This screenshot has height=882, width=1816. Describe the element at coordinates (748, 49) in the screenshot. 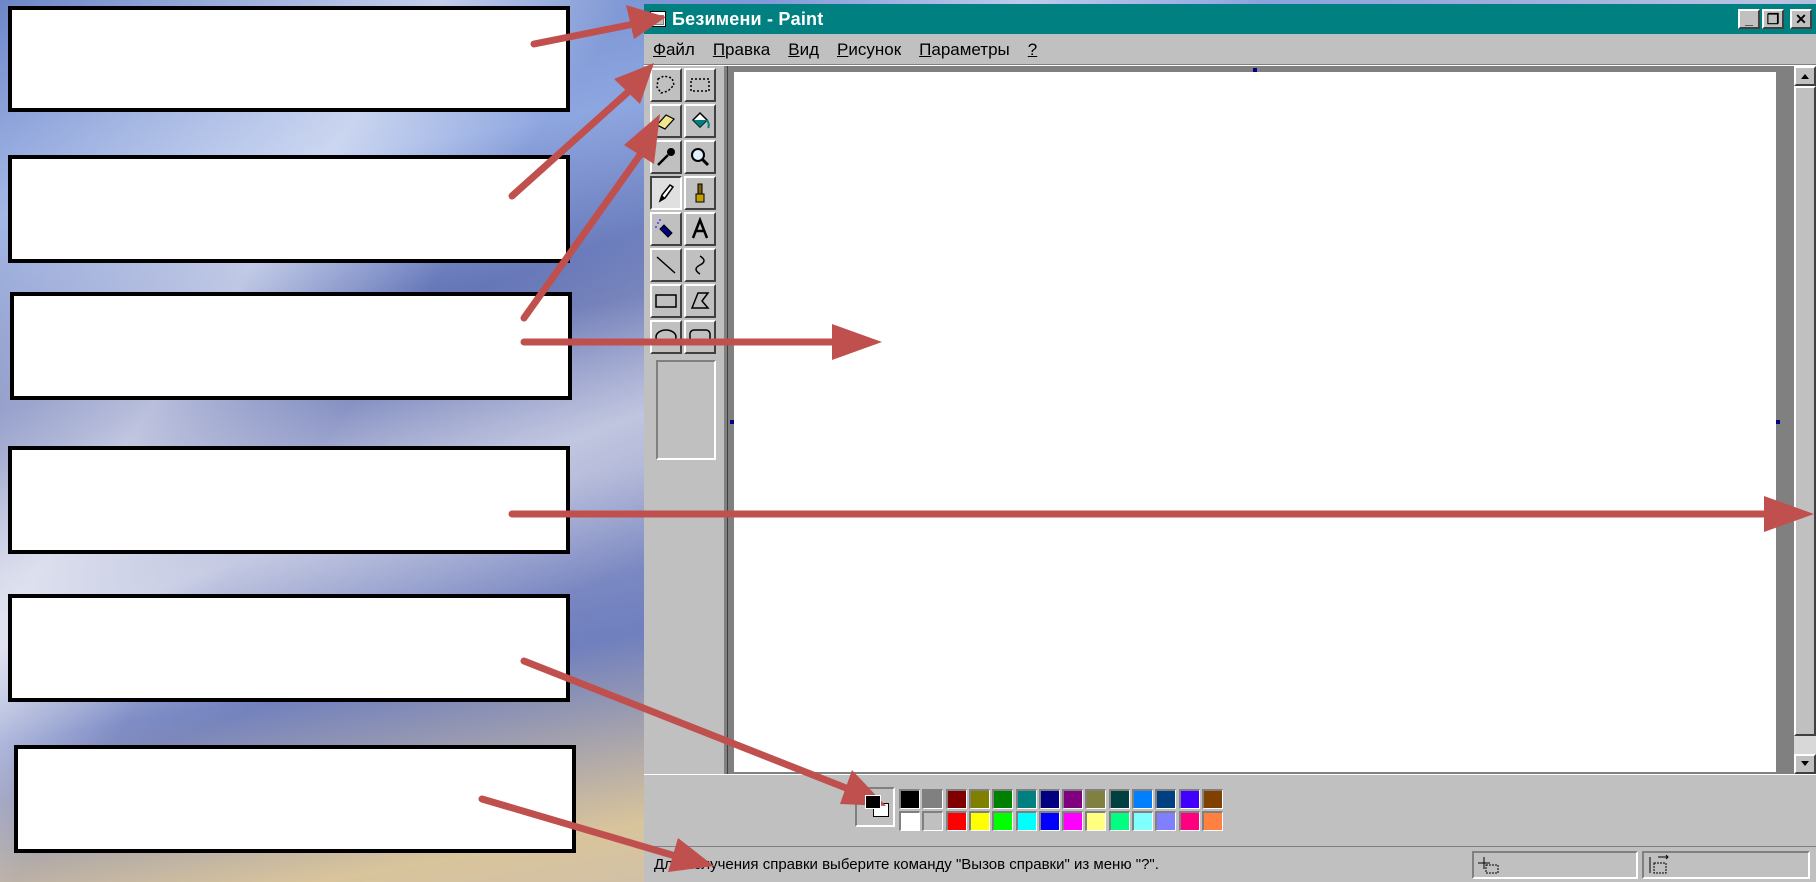

I see `menu-edit-label: равка` at that location.